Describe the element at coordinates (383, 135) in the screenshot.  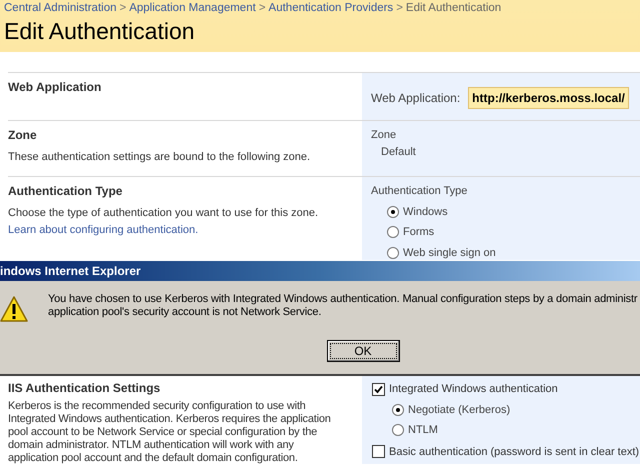
I see `field-caption: Zone` at that location.